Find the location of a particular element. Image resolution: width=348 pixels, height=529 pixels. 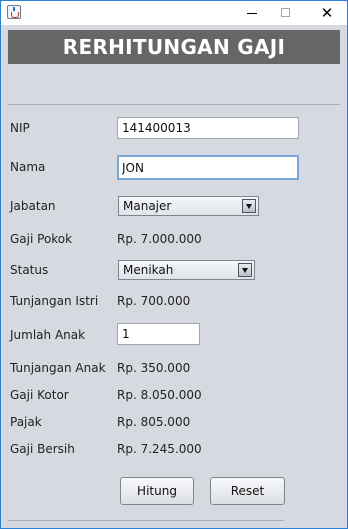

reset-button: Reset is located at coordinates (247, 491).